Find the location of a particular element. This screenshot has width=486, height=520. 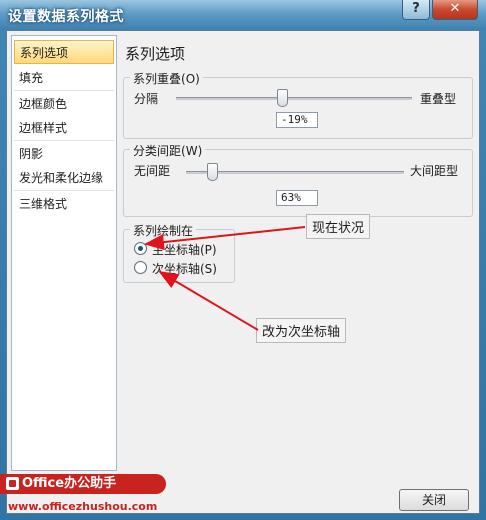

nav-item-glow-soft-edges: 发光和柔化边缘 is located at coordinates (64, 178).